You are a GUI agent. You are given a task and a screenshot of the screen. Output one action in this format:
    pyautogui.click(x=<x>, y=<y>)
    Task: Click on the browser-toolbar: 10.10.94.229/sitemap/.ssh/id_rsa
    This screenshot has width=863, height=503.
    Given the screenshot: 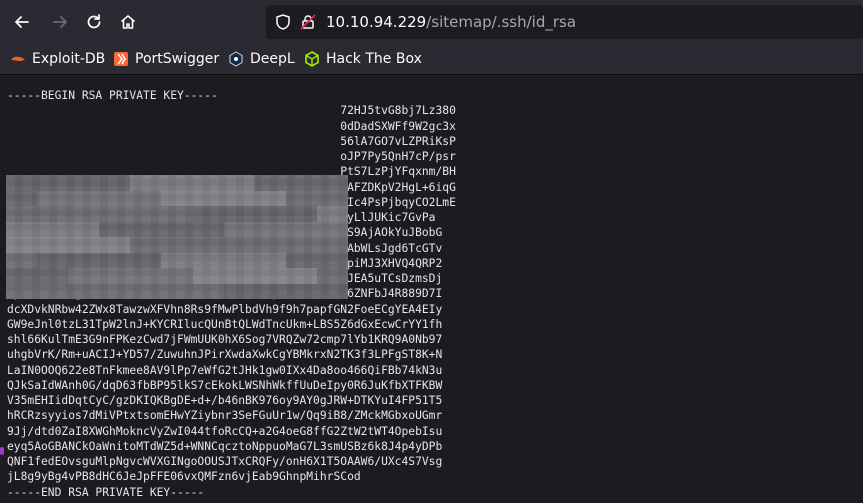 What is the action you would take?
    pyautogui.click(x=431, y=22)
    